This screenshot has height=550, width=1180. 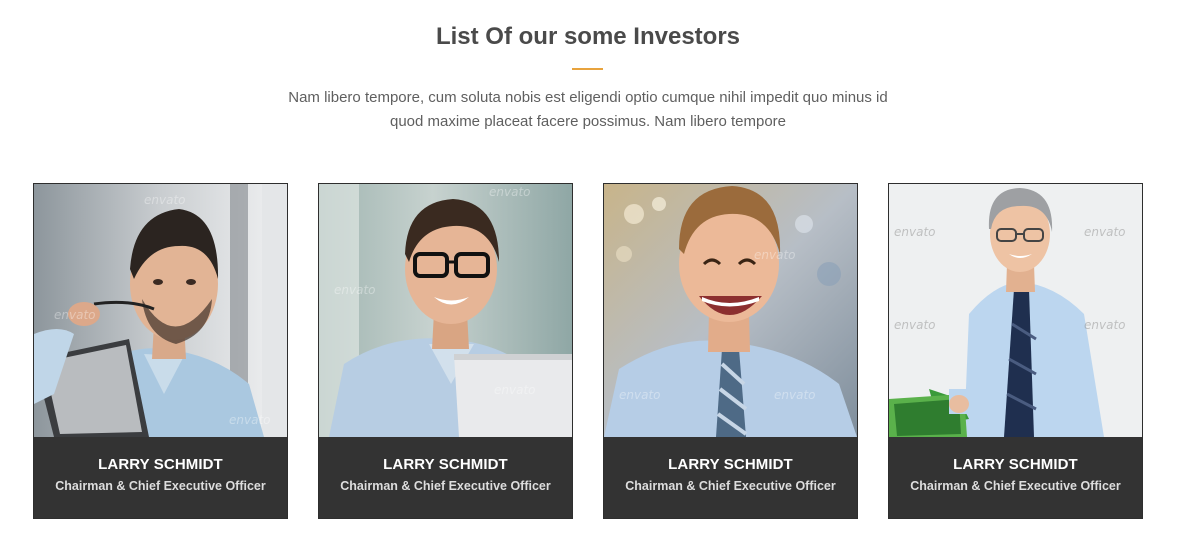 What do you see at coordinates (165, 200) in the screenshot?
I see `watermark: envato` at bounding box center [165, 200].